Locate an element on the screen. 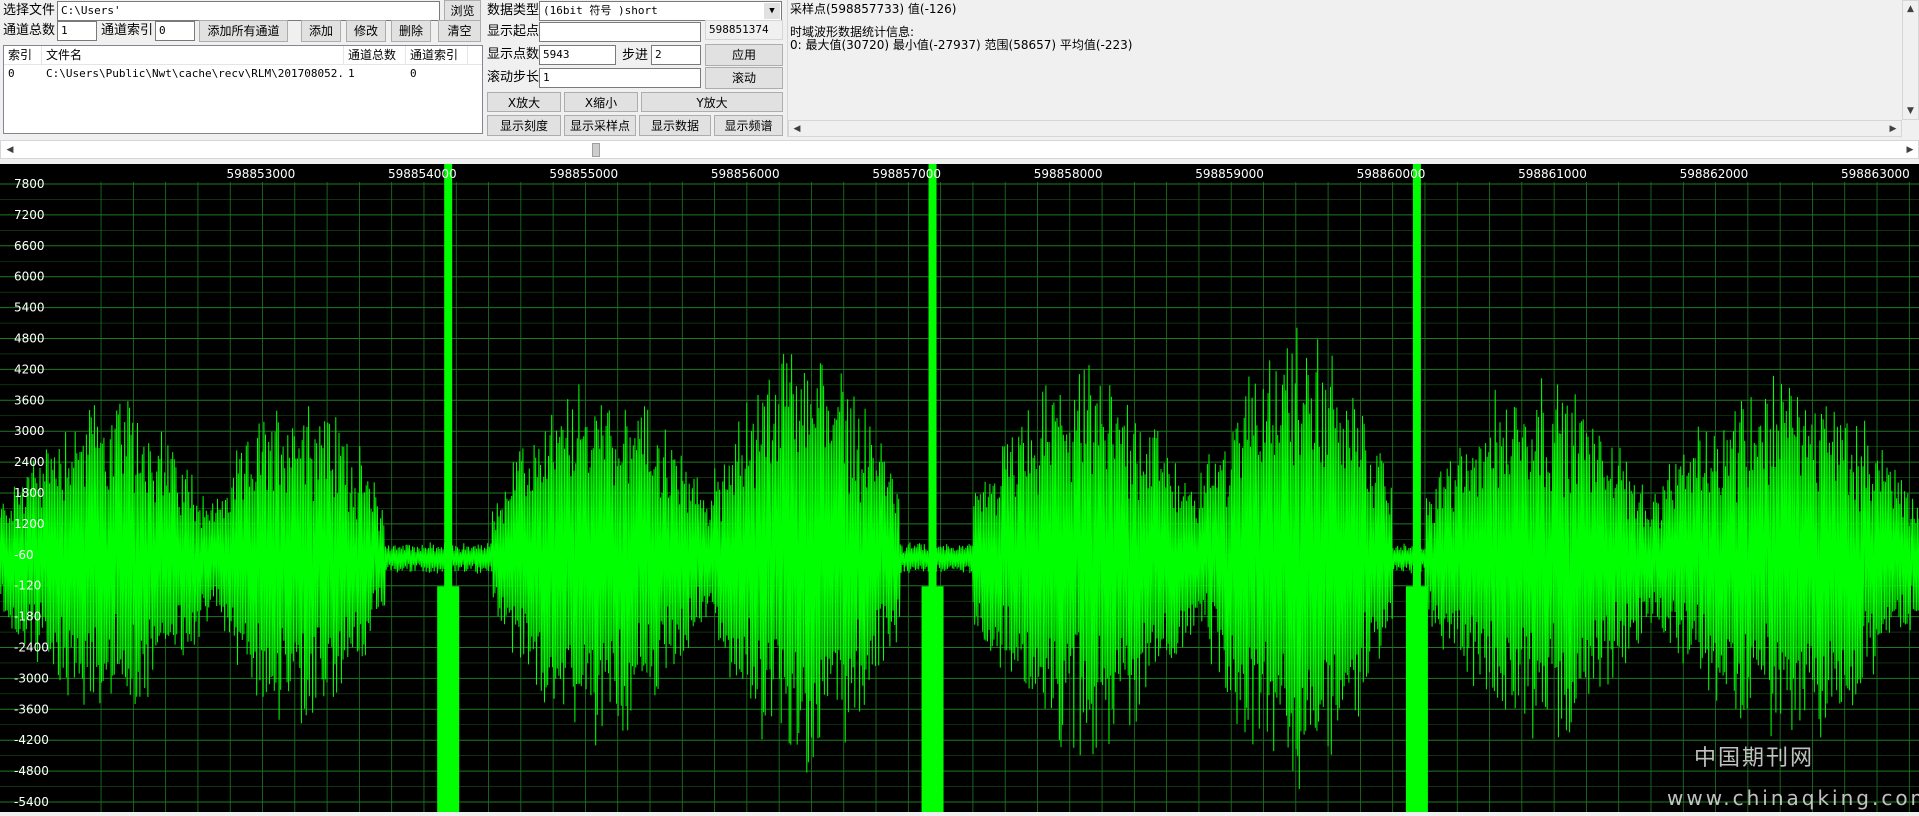  y-tick-label: 2400 is located at coordinates (29, 462).